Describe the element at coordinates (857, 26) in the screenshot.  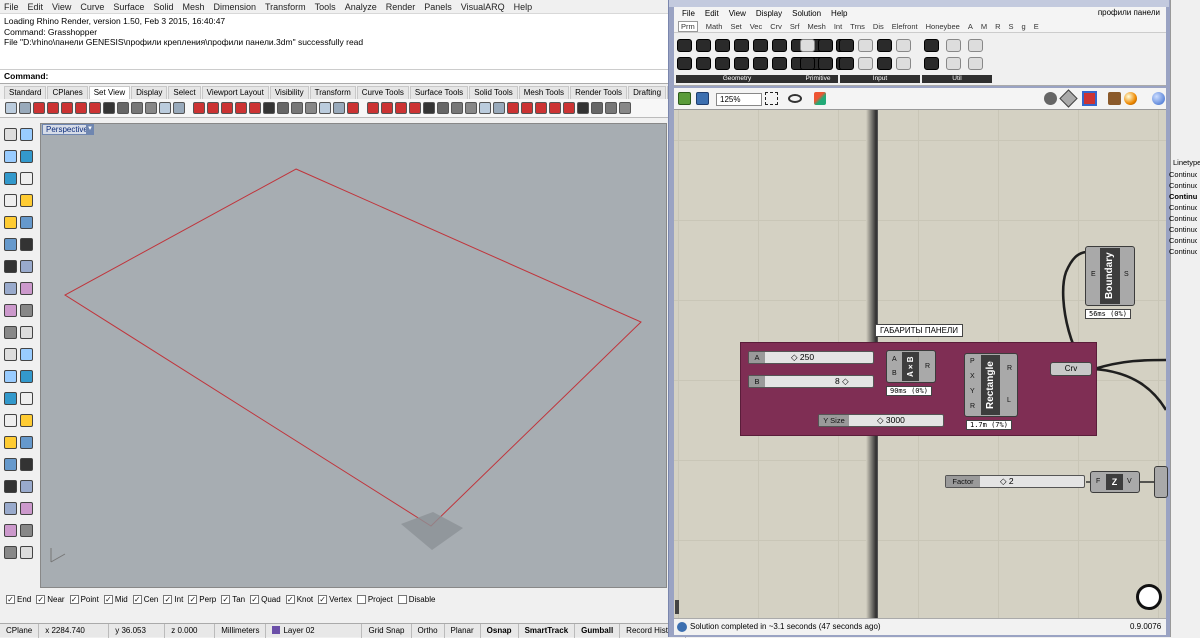
I see `gh-tab-trns: Trns` at that location.